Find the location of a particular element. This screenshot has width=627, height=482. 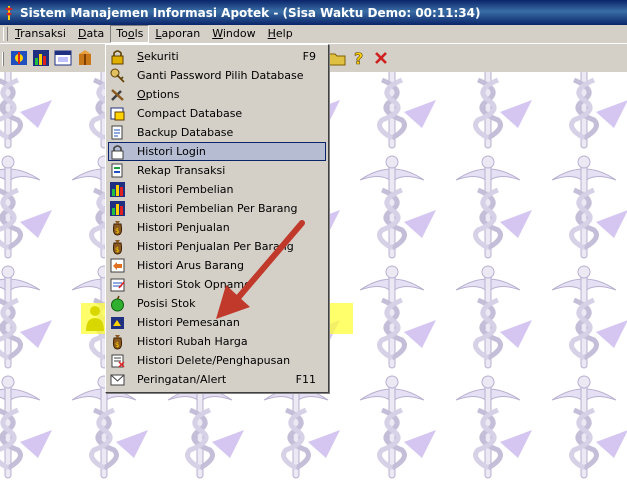

toolbar-grip is located at coordinates (3, 59).